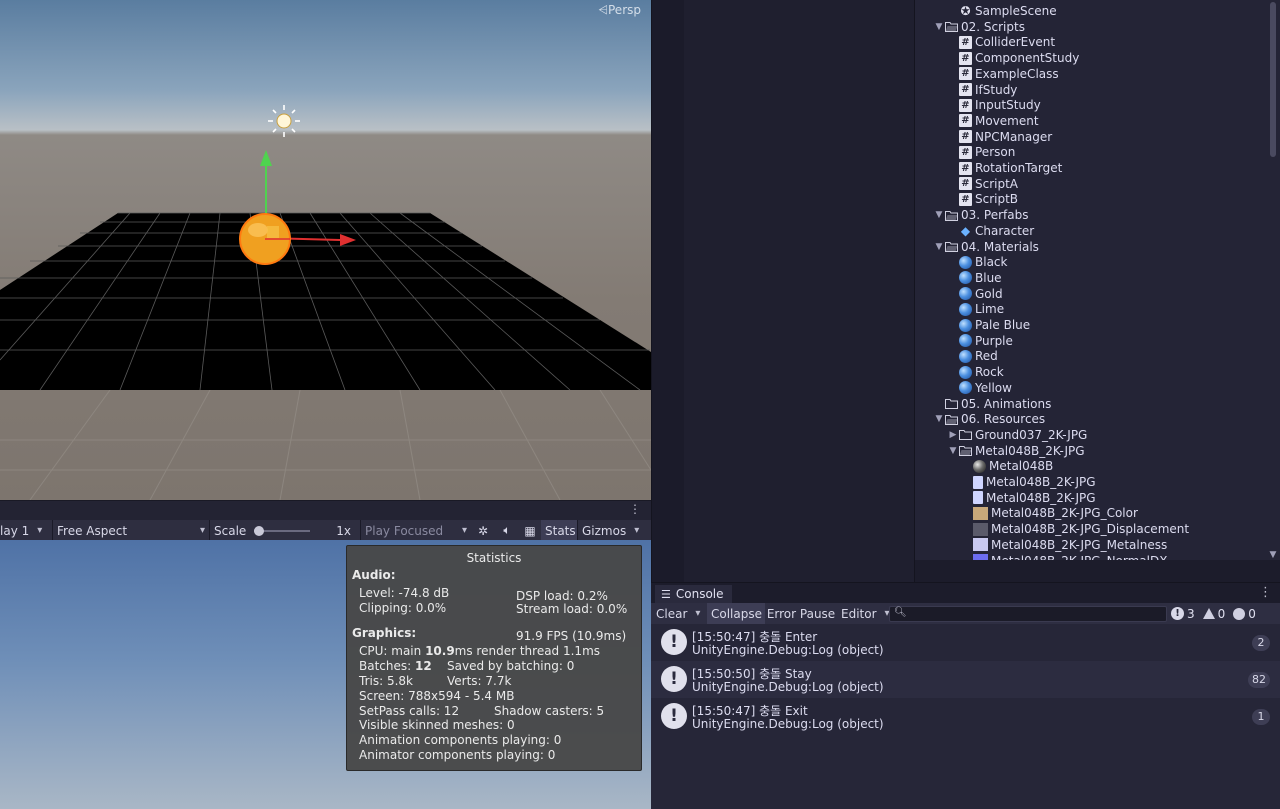 This screenshot has height=809, width=1280. What do you see at coordinates (951, 215) in the screenshot?
I see `folder-open-icon` at bounding box center [951, 215].